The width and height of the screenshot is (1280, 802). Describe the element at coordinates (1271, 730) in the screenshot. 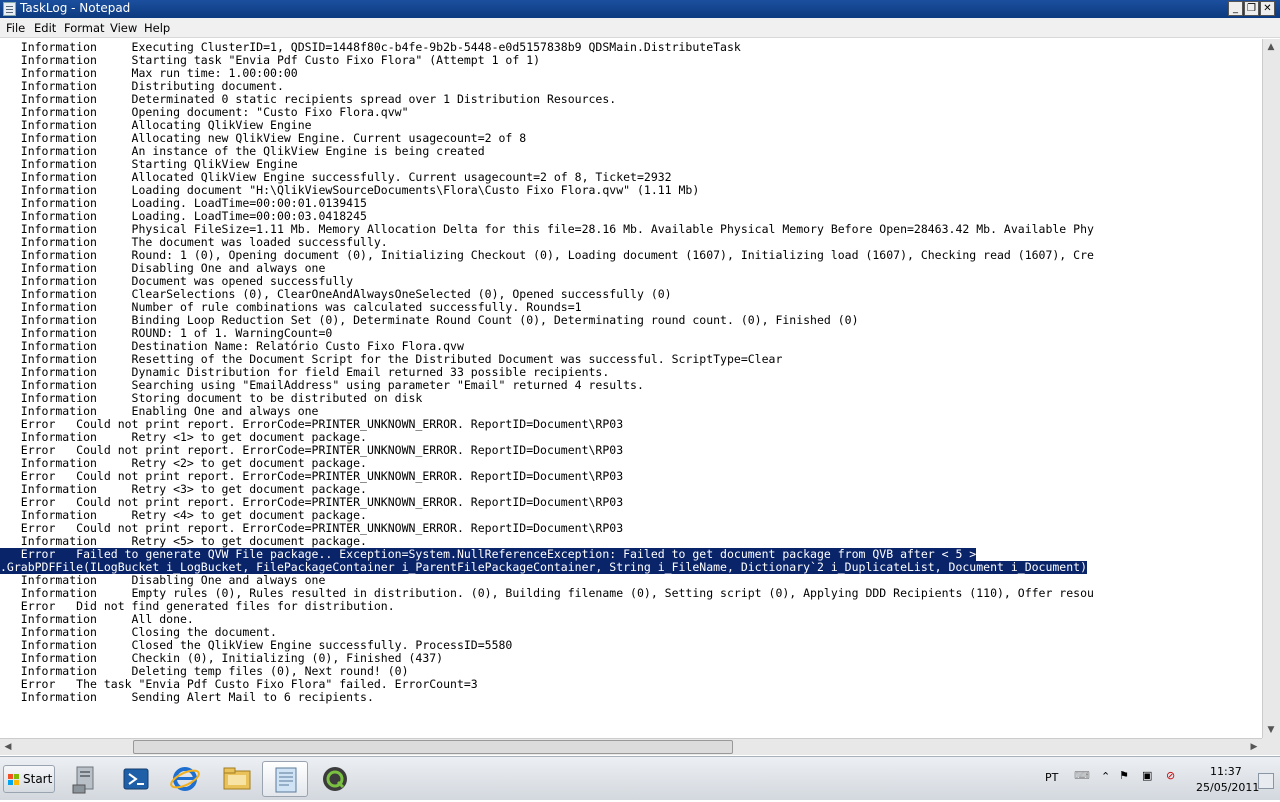

I see `scroll-down-icon: ▼` at that location.